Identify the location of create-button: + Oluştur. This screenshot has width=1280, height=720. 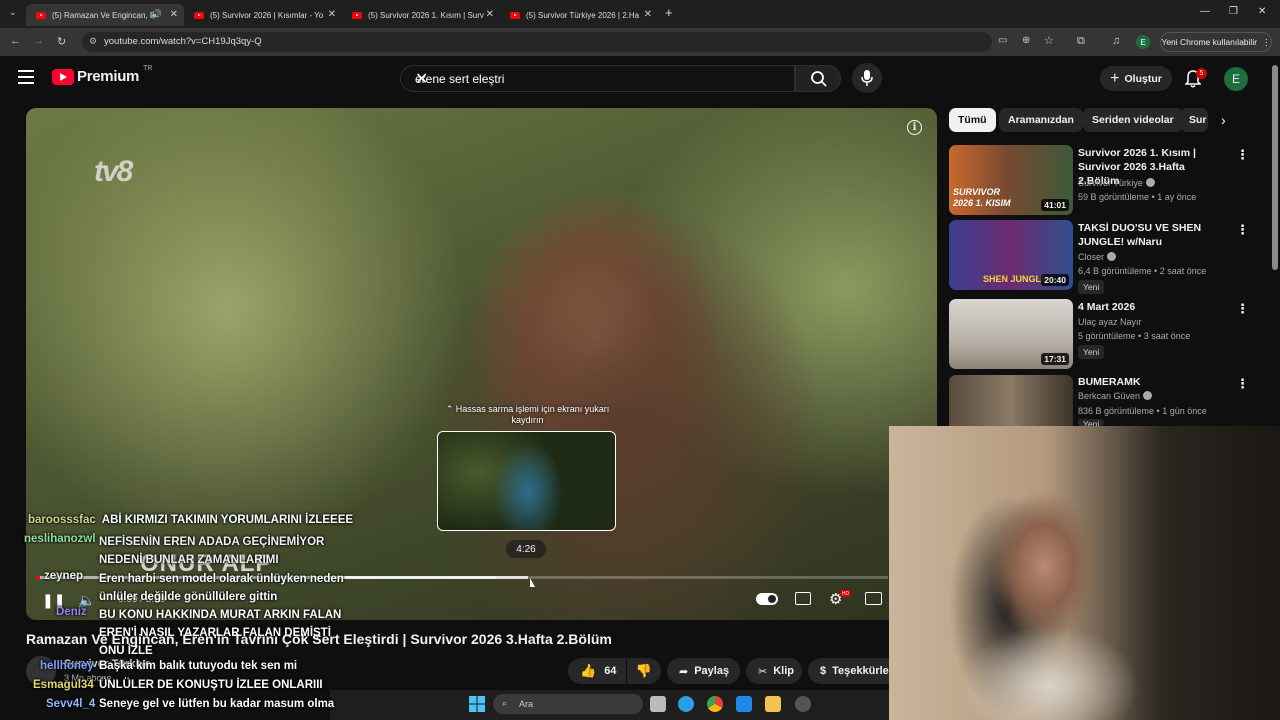
(1136, 78).